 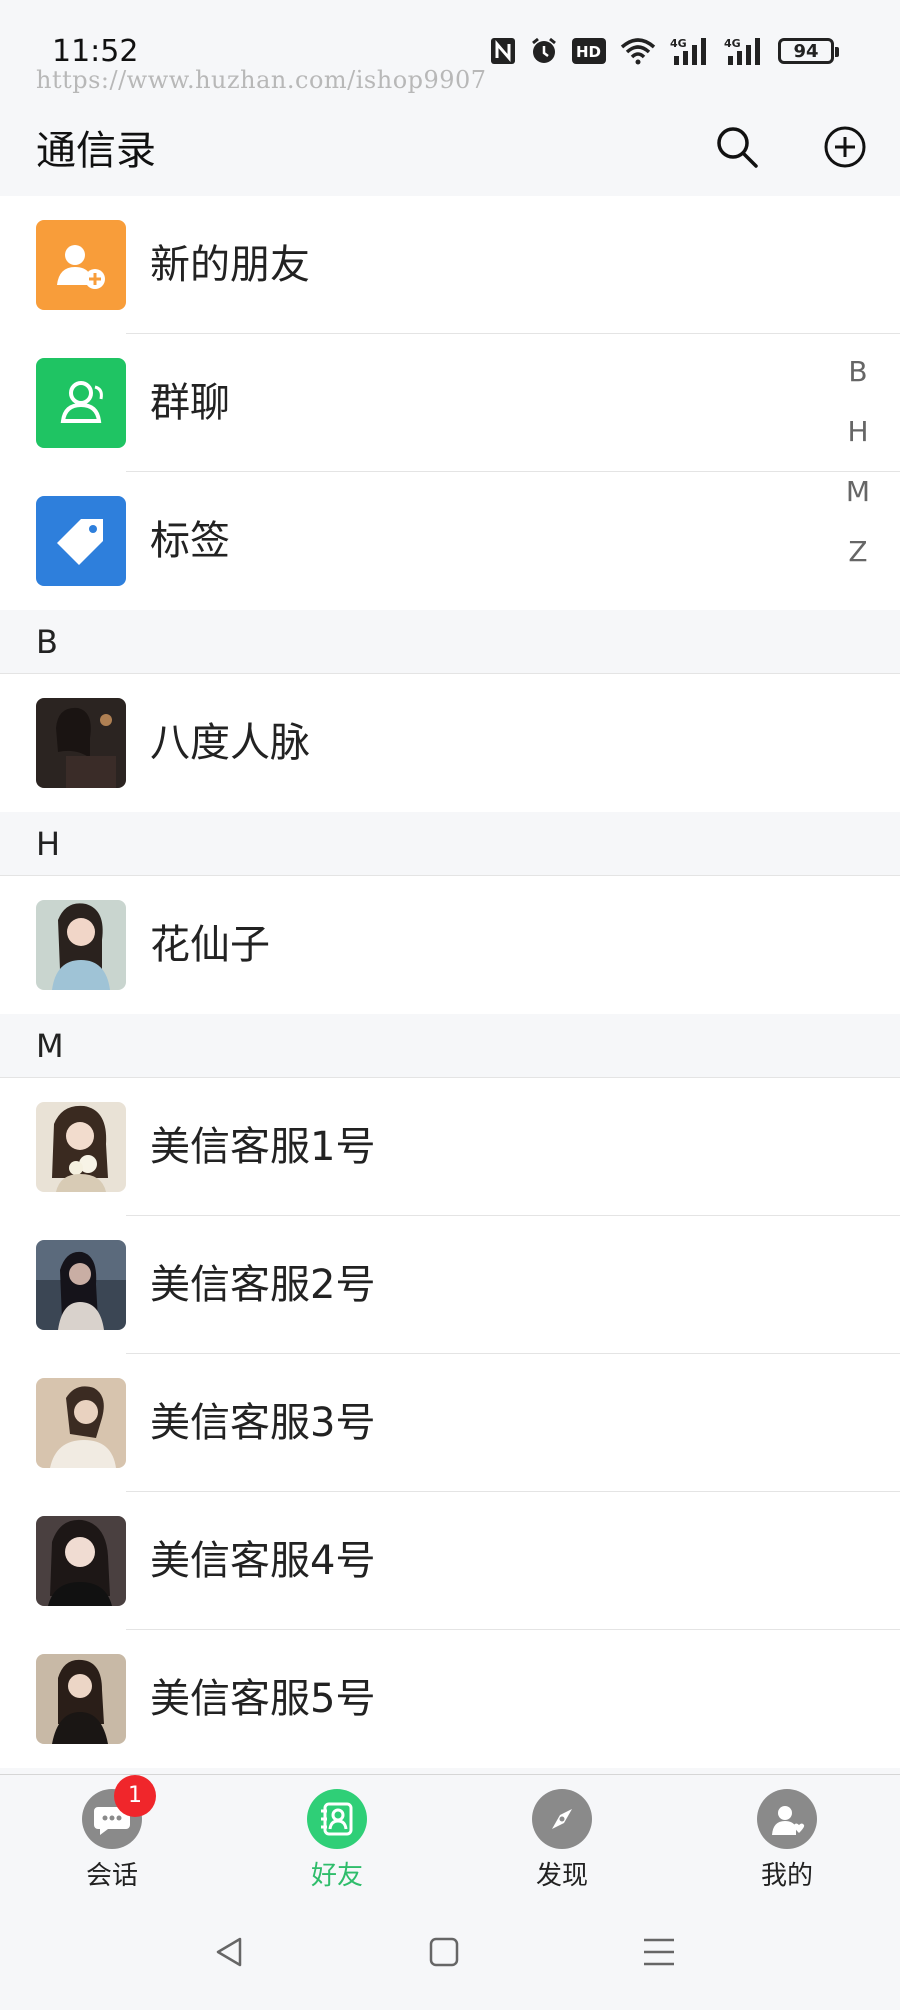 I want to click on section-letter: B, so click(x=47, y=642).